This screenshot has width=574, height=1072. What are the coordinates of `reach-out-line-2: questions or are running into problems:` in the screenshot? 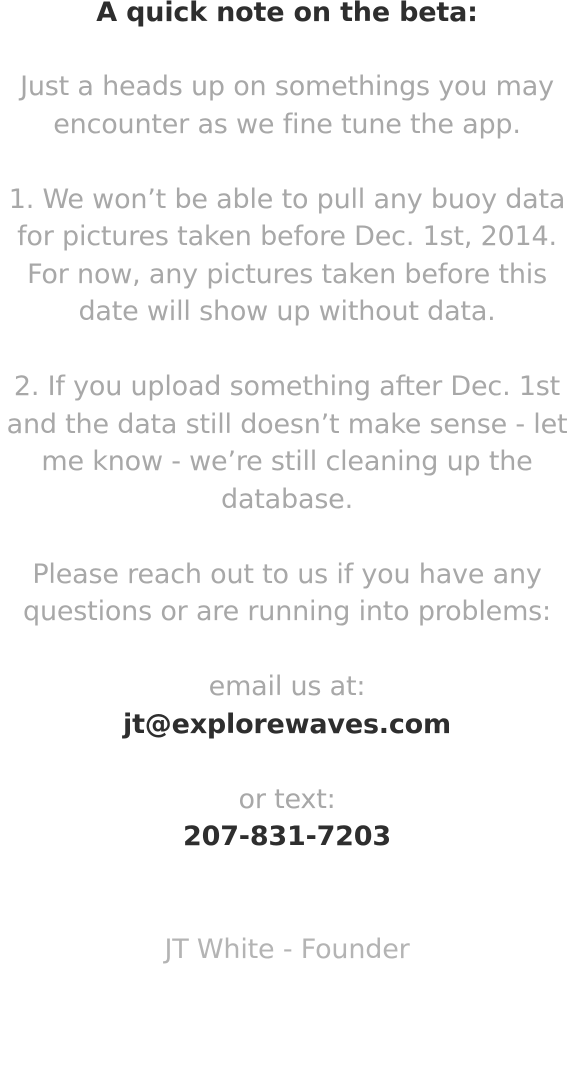 It's located at (287, 611).